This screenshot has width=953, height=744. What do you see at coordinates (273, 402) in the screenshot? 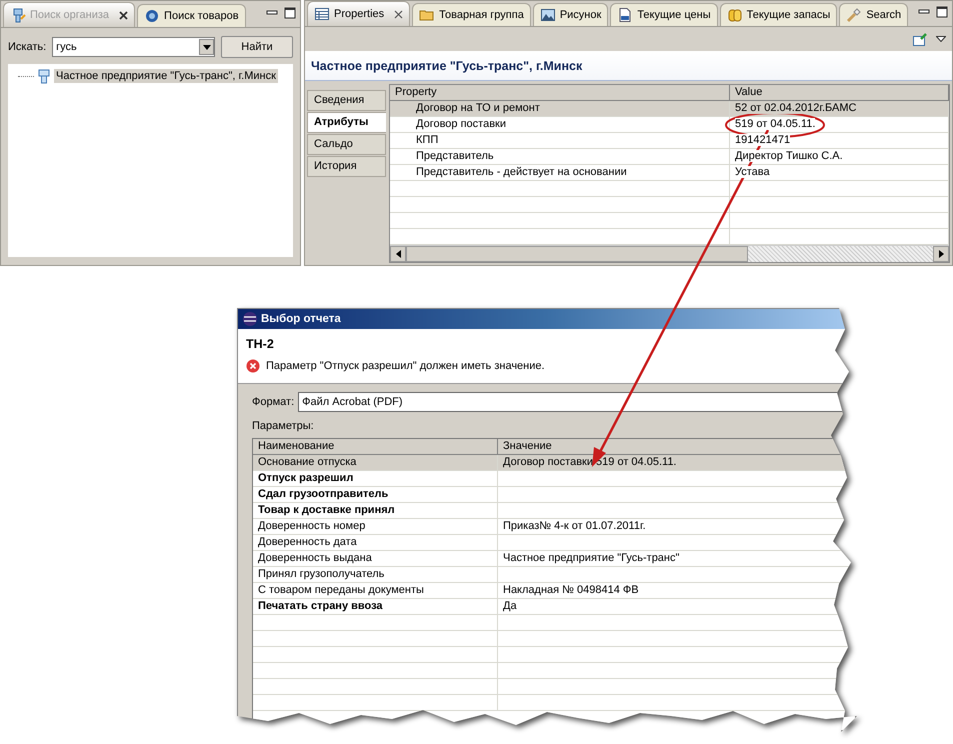
I see `format-label: Формат:` at bounding box center [273, 402].